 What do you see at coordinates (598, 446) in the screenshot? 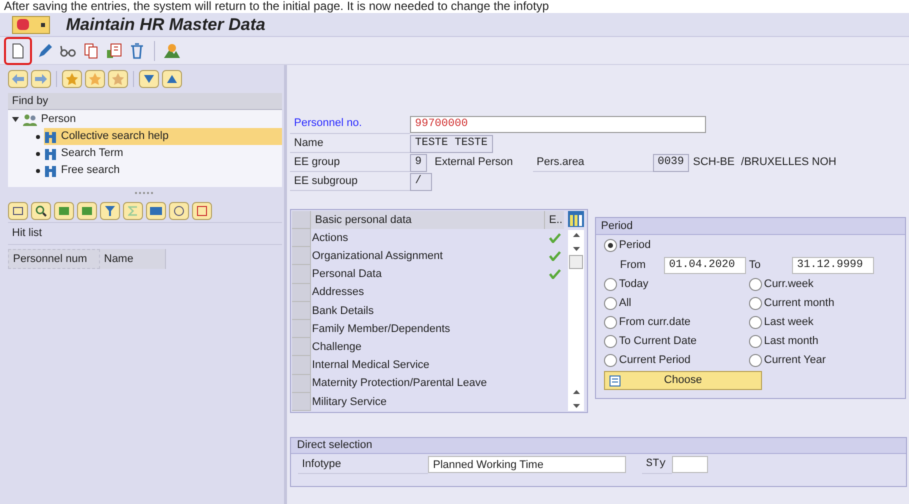
I see `group-title: Direct selection` at bounding box center [598, 446].